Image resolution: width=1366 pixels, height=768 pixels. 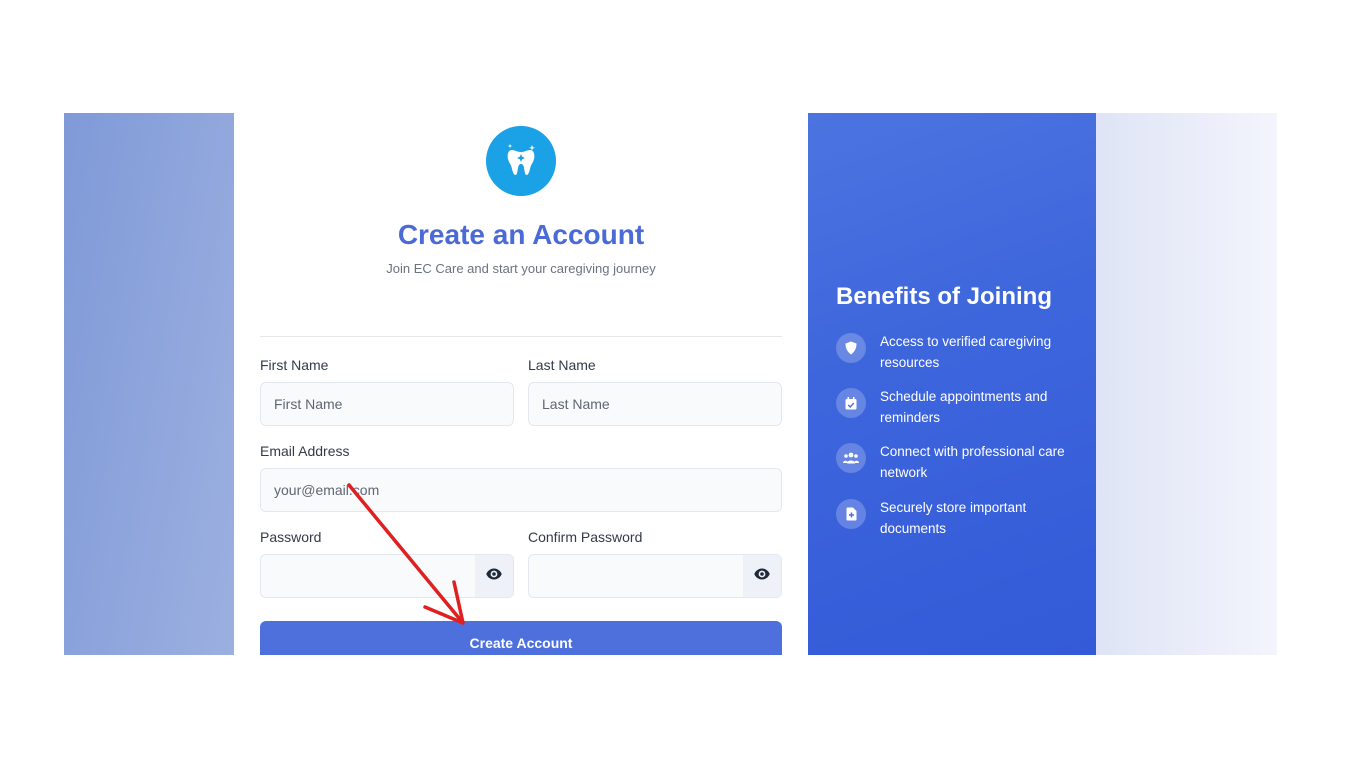 I want to click on shield-icon, so click(x=851, y=348).